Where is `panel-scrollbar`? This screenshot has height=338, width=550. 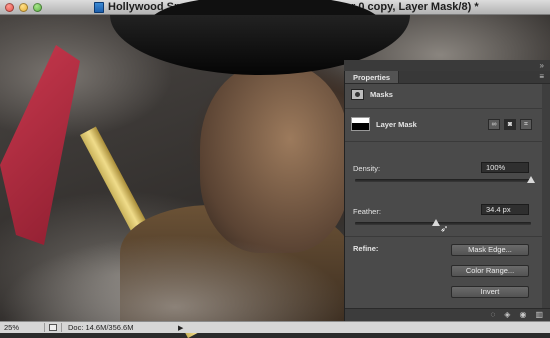
panel-scrollbar is located at coordinates (546, 196).